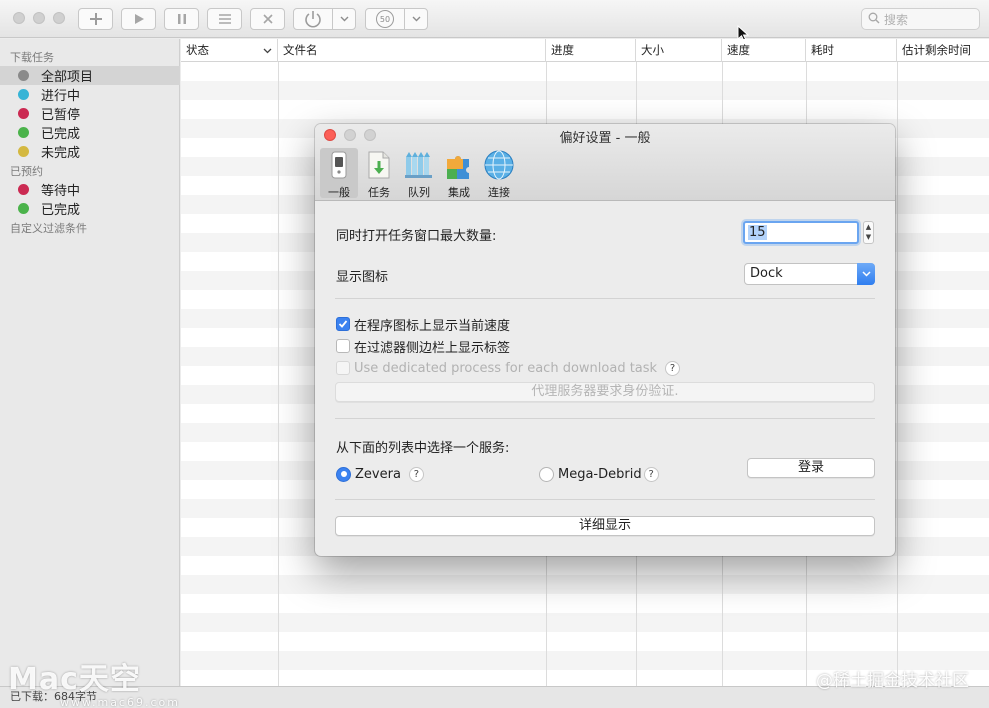 This screenshot has height=708, width=989. I want to click on tab-general: 一般, so click(339, 173).